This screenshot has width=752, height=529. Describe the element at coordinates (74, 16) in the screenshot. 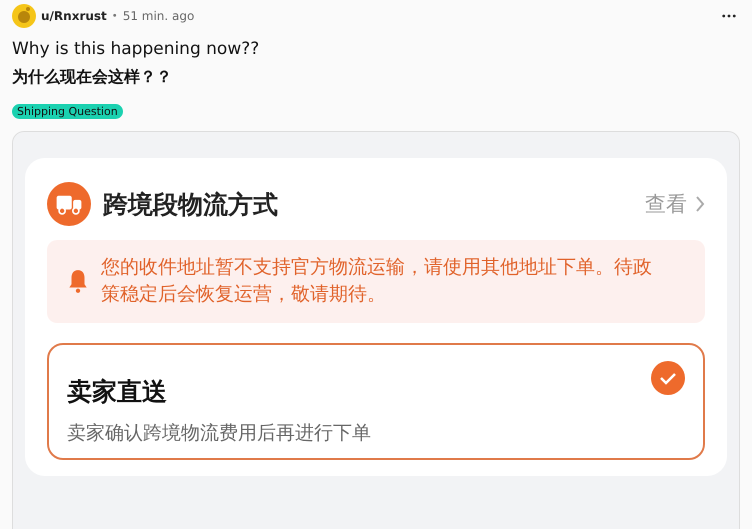

I see `author-name: u/Rnxrust` at that location.